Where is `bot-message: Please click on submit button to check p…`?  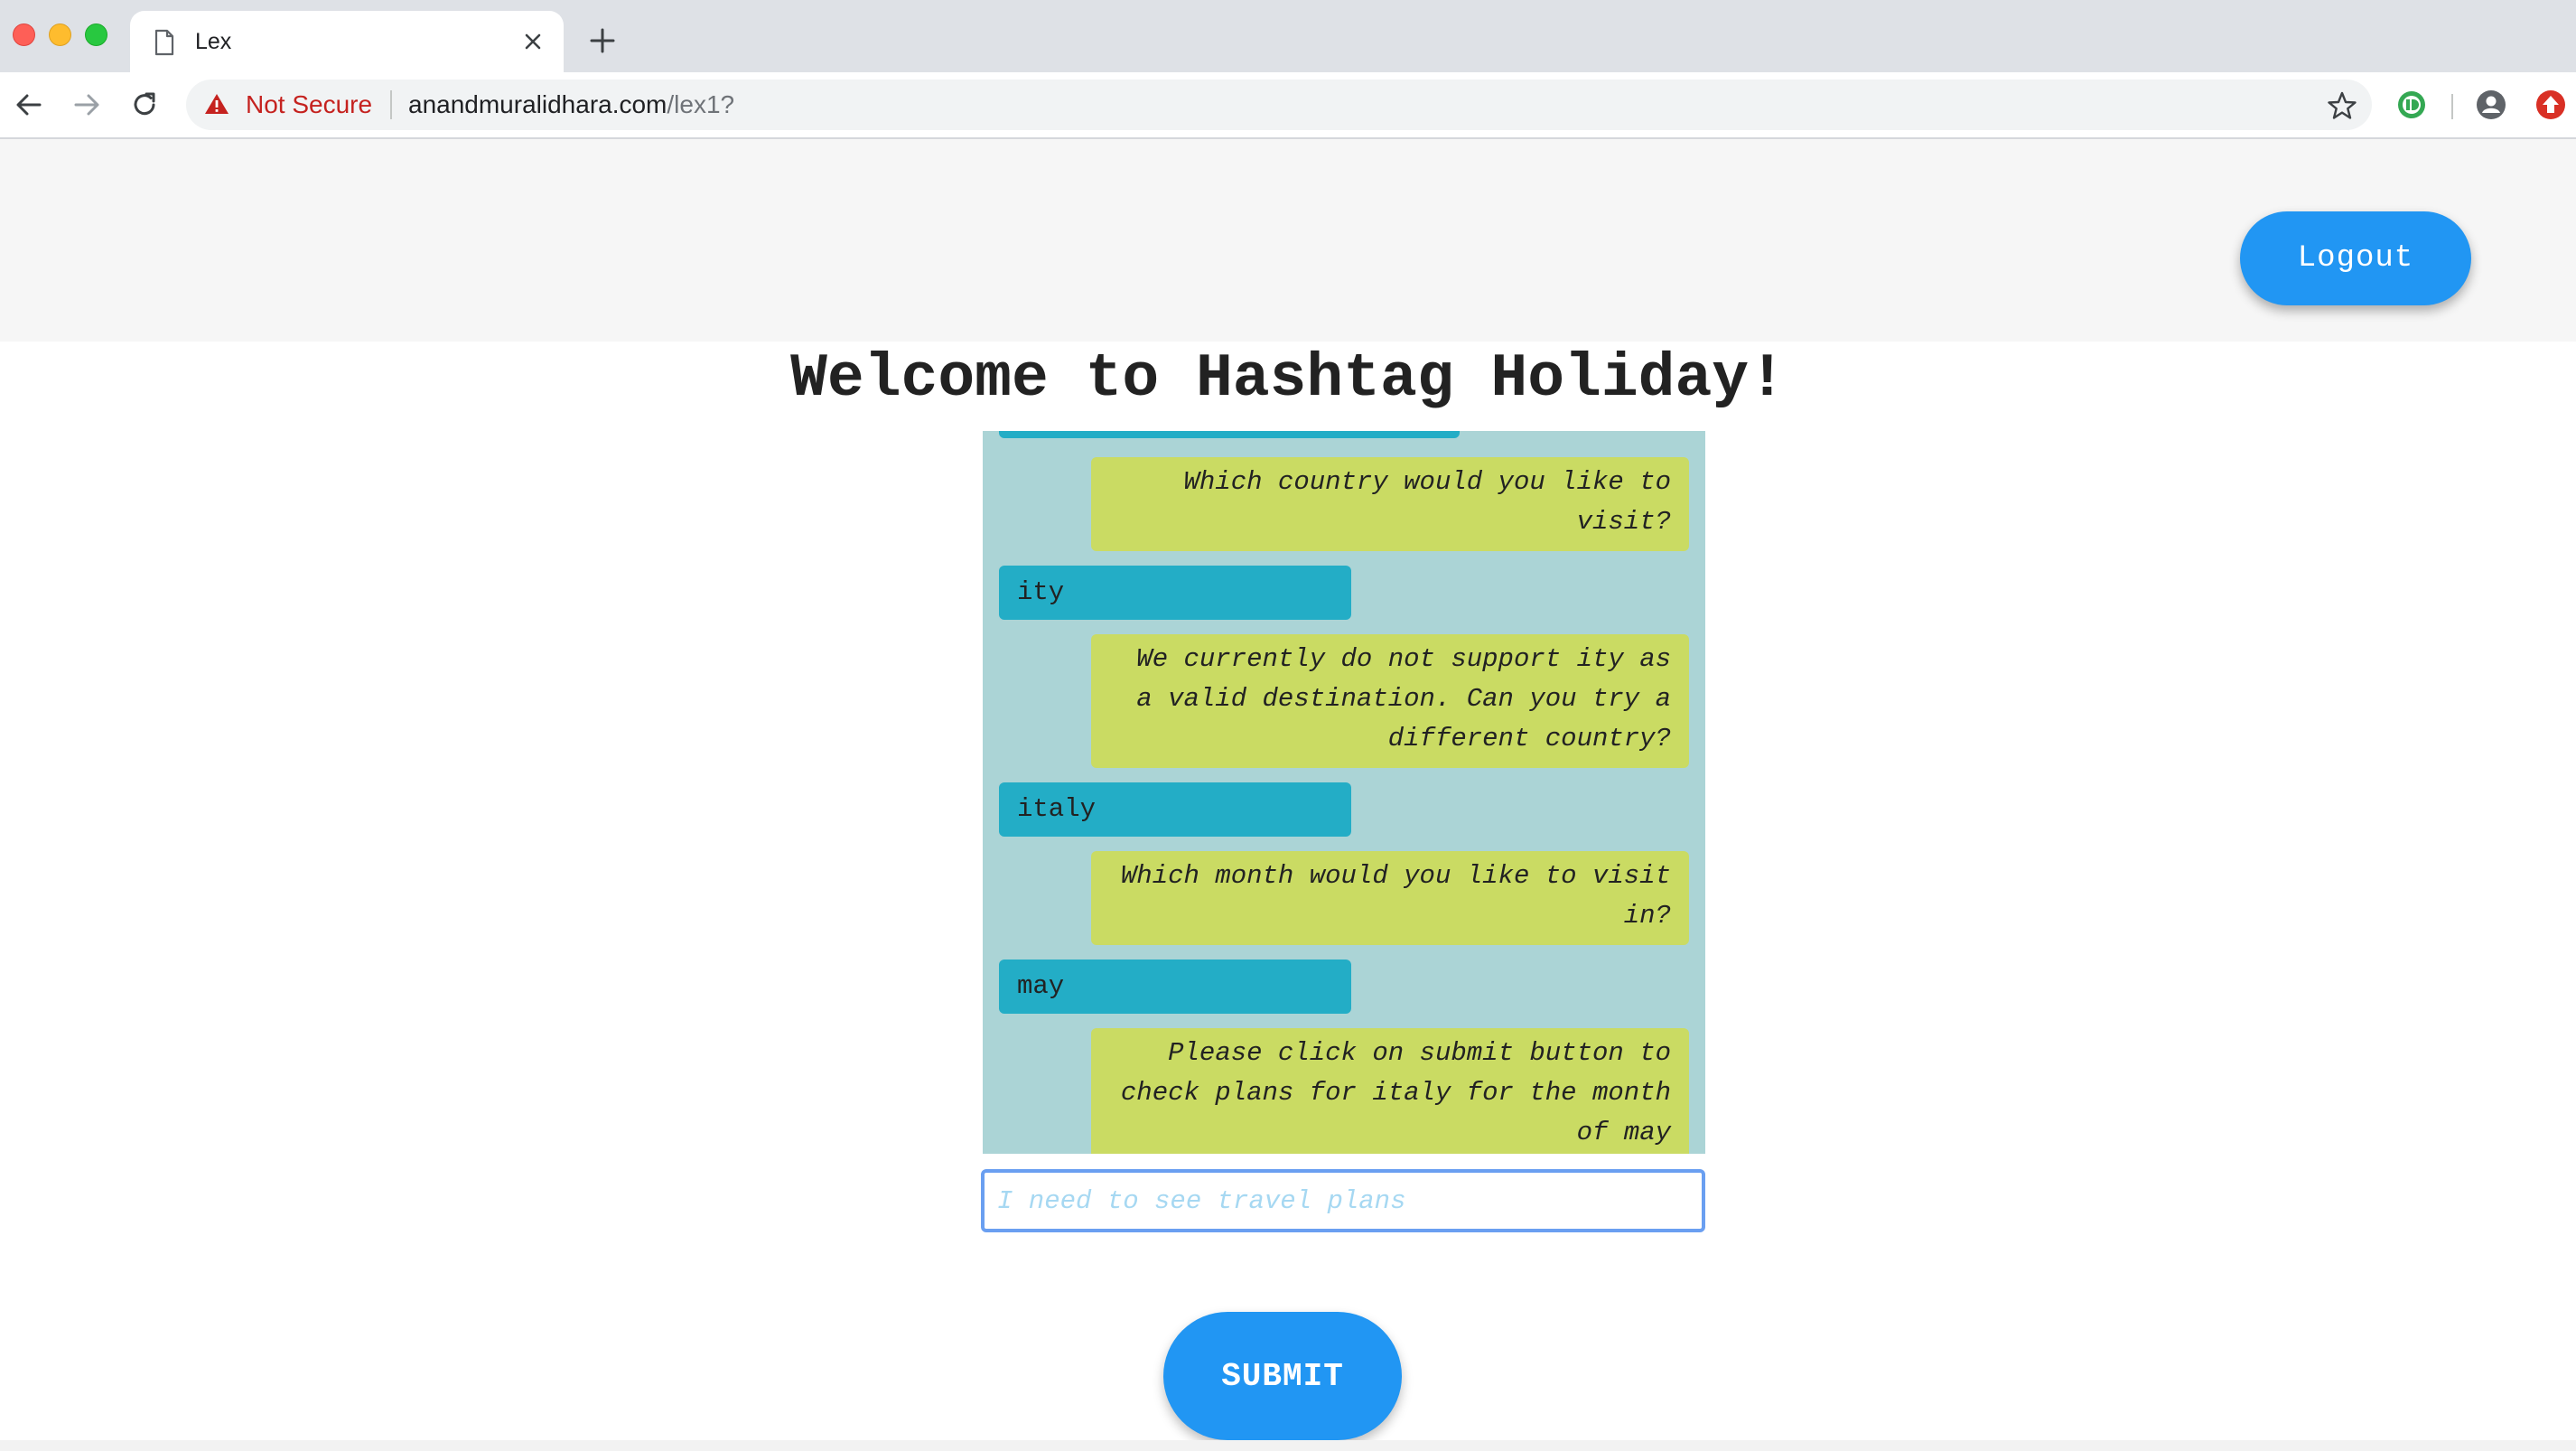 bot-message: Please click on submit button to check p… is located at coordinates (1390, 1091).